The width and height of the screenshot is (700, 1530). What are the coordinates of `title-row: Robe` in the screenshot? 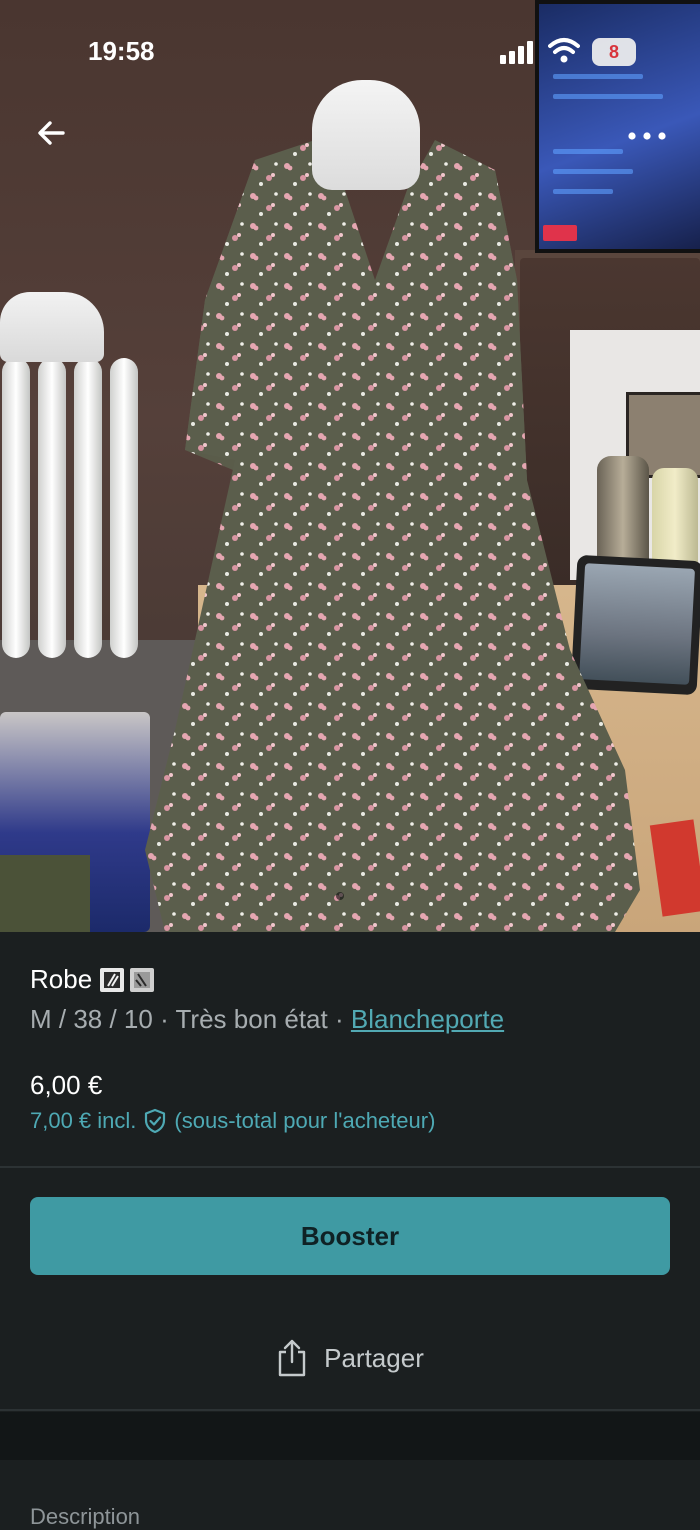 It's located at (92, 979).